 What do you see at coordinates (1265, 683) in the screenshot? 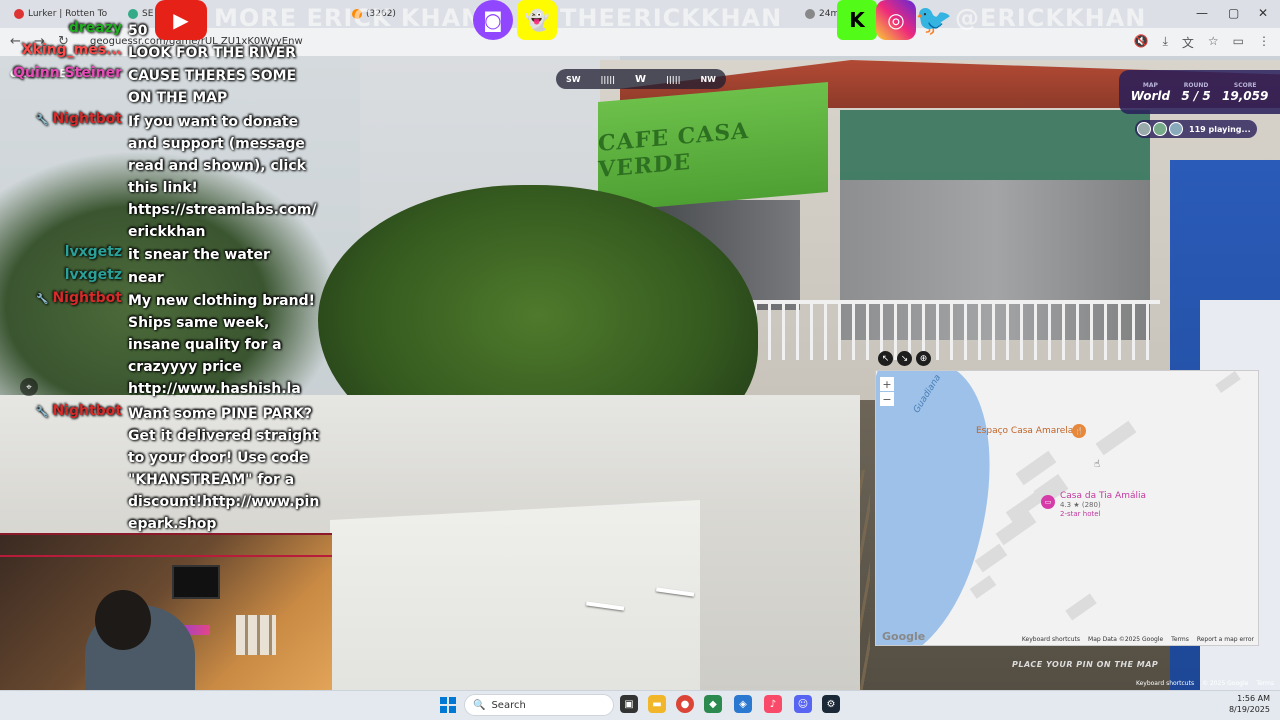
I see `sv-terms-link: Terms` at bounding box center [1265, 683].